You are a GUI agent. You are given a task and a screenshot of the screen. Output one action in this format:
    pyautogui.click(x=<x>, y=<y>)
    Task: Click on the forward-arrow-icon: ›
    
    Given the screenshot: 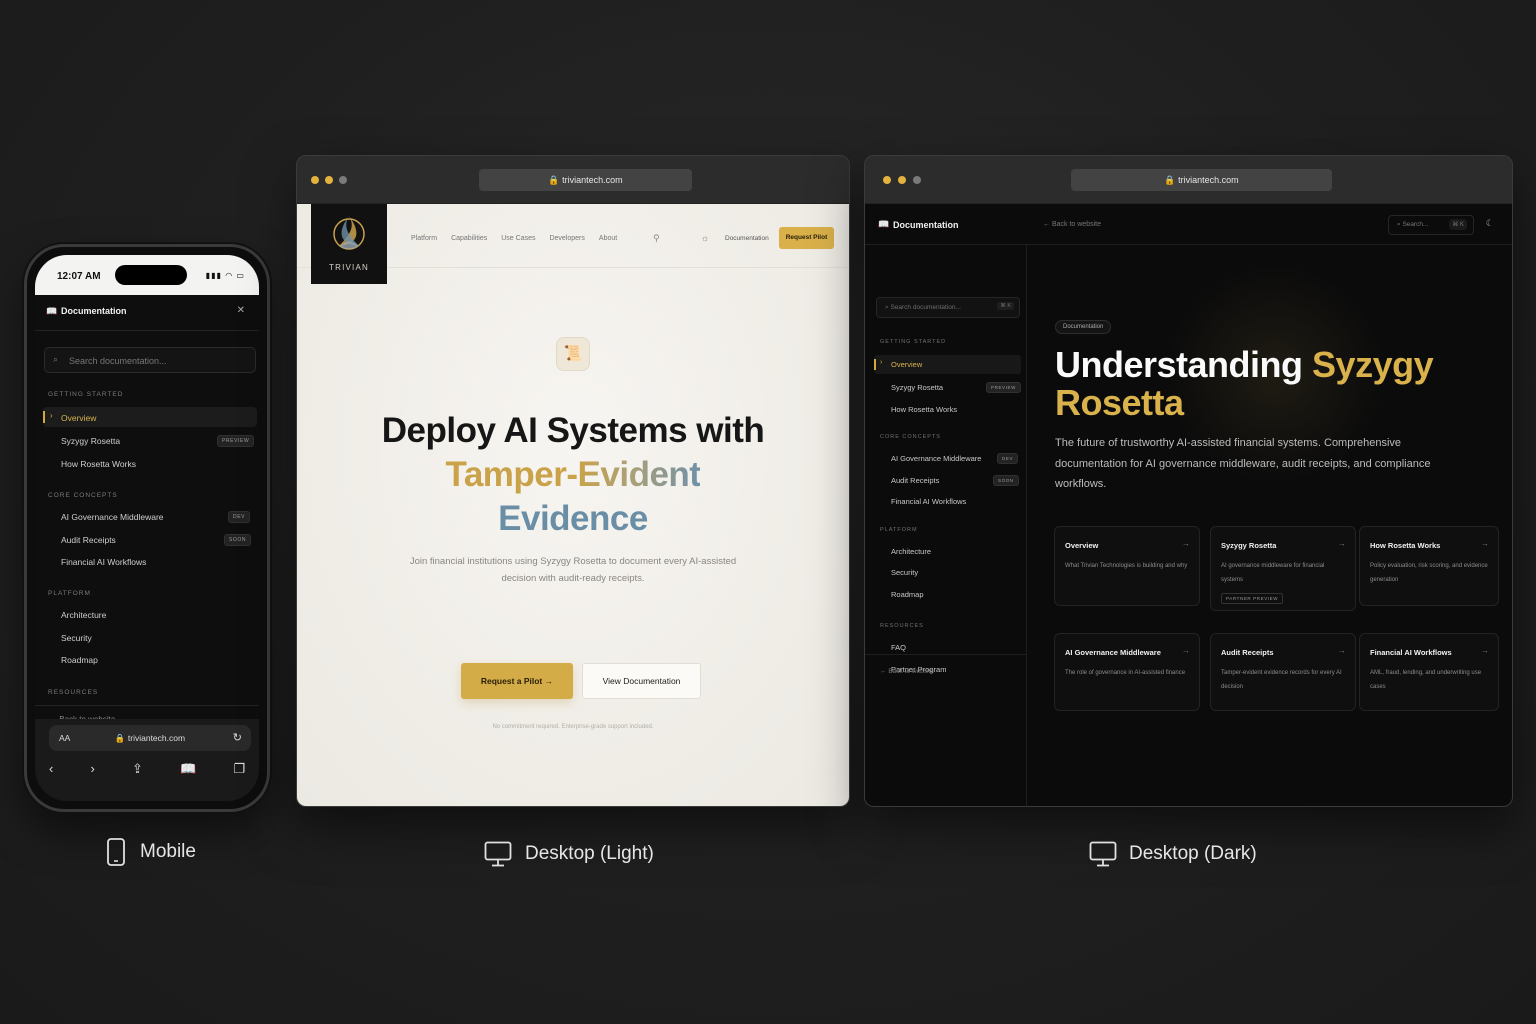 What is the action you would take?
    pyautogui.click(x=92, y=769)
    